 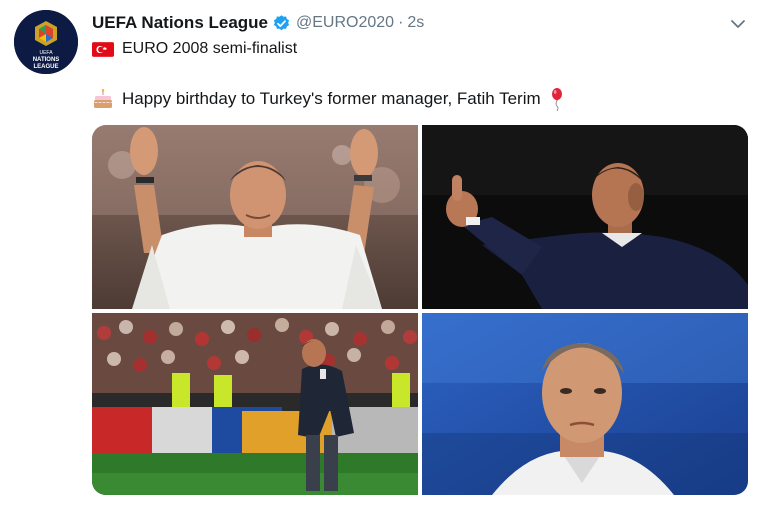 I want to click on avatar-line-2: NATIONS, so click(x=46, y=60).